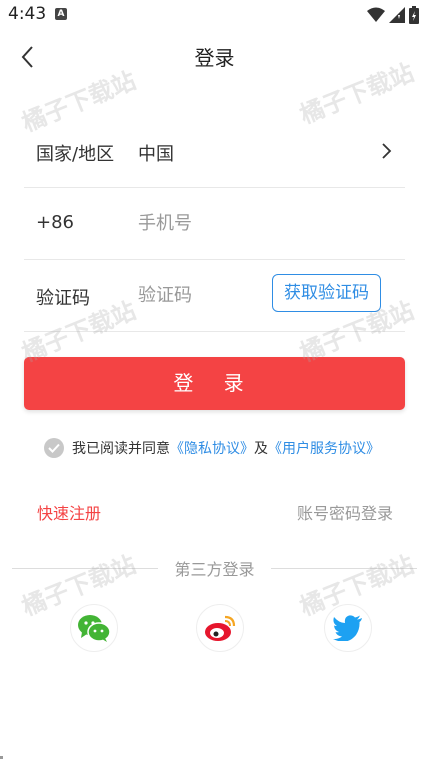 This screenshot has width=429, height=762. I want to click on check-icon, so click(54, 448).